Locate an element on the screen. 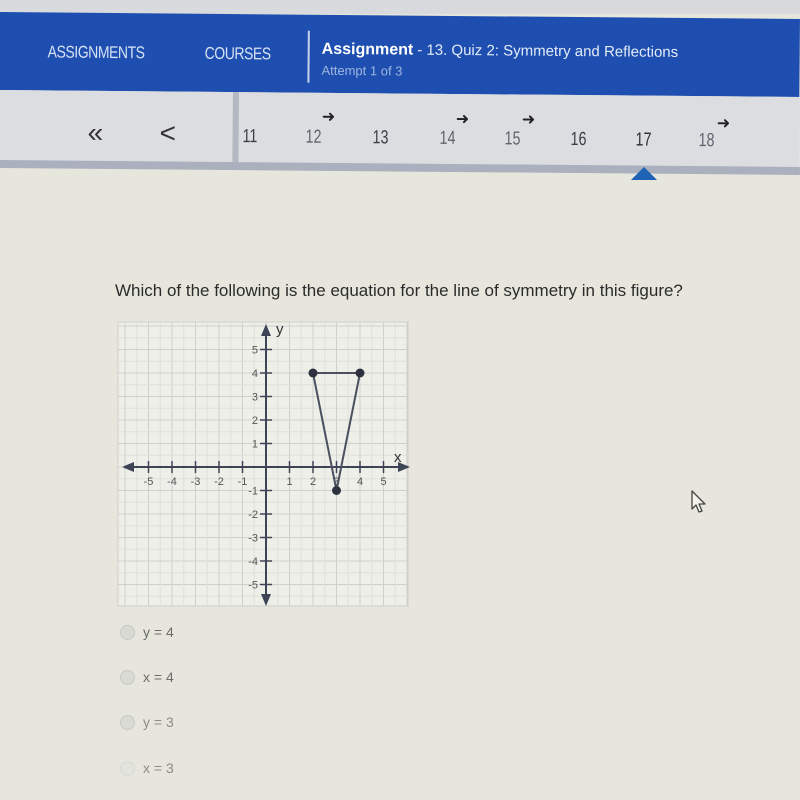  question-navigator: « < 11 ➜ 12 13 ➜ 14 ➜ 15 16 17 ➜ 18 is located at coordinates (400, 131).